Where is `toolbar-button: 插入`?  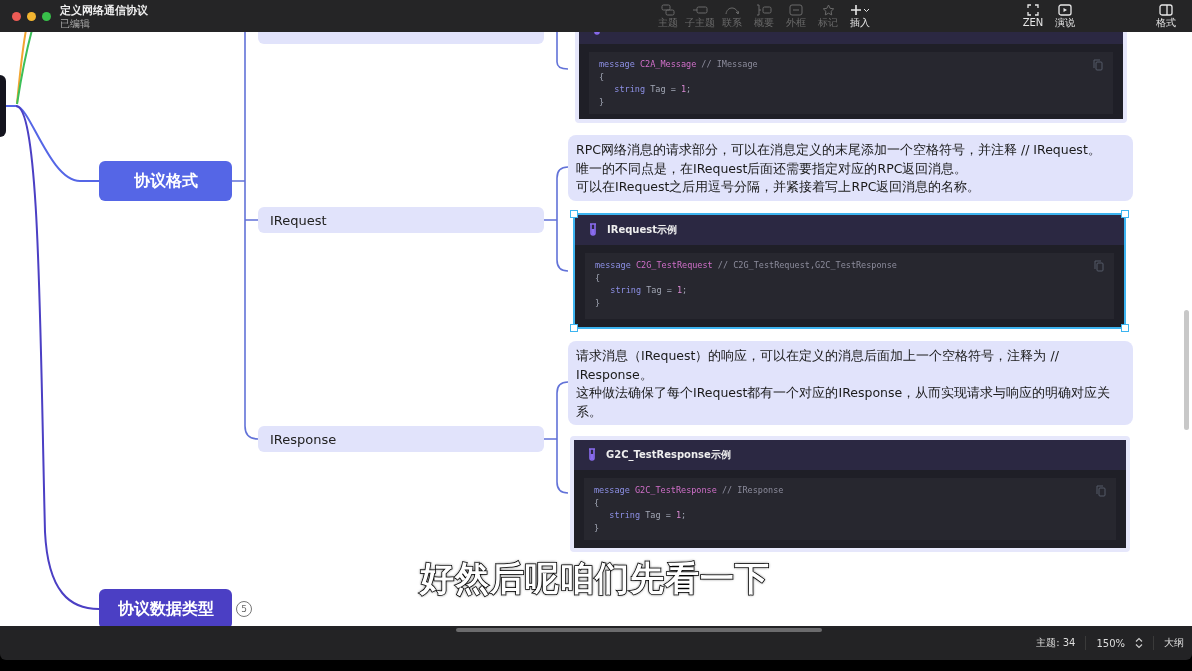 toolbar-button: 插入 is located at coordinates (860, 16).